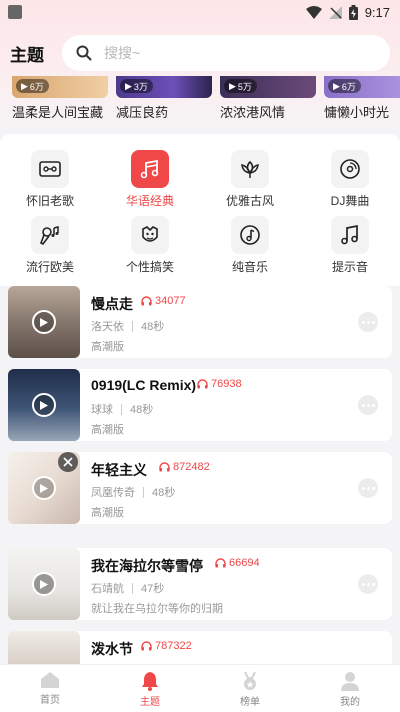 The width and height of the screenshot is (400, 712). I want to click on music-disc-icon, so click(250, 235).